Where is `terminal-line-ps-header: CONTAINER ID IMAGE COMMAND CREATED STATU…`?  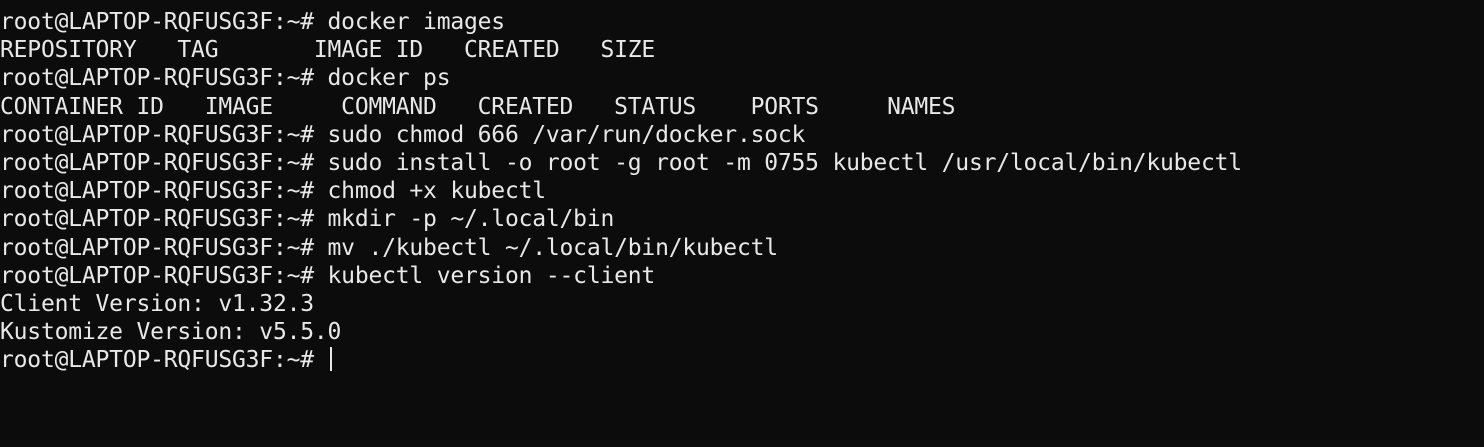 terminal-line-ps-header: CONTAINER ID IMAGE COMMAND CREATED STATU… is located at coordinates (478, 106).